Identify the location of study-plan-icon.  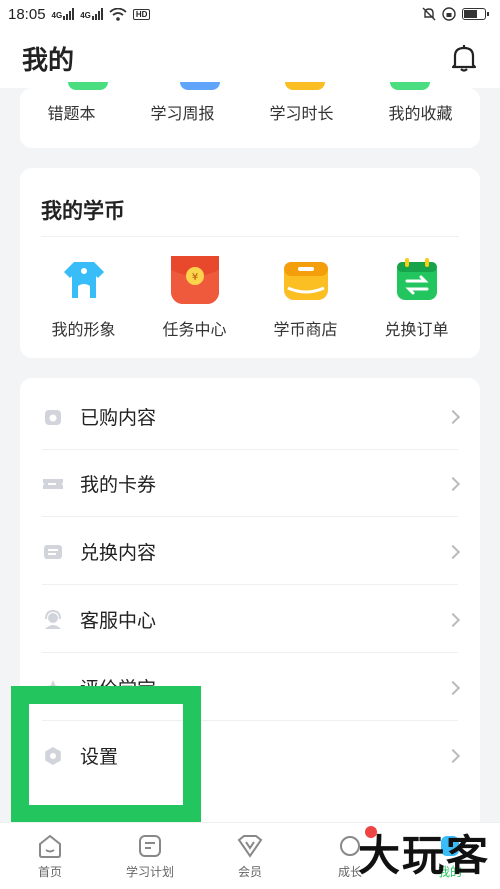
(150, 846).